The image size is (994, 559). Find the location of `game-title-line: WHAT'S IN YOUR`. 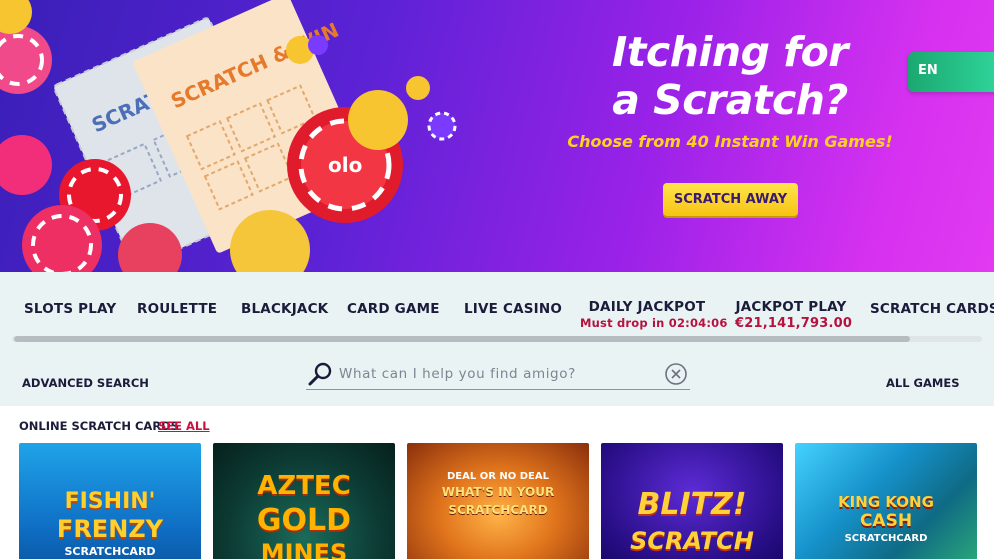

game-title-line: WHAT'S IN YOUR is located at coordinates (498, 492).